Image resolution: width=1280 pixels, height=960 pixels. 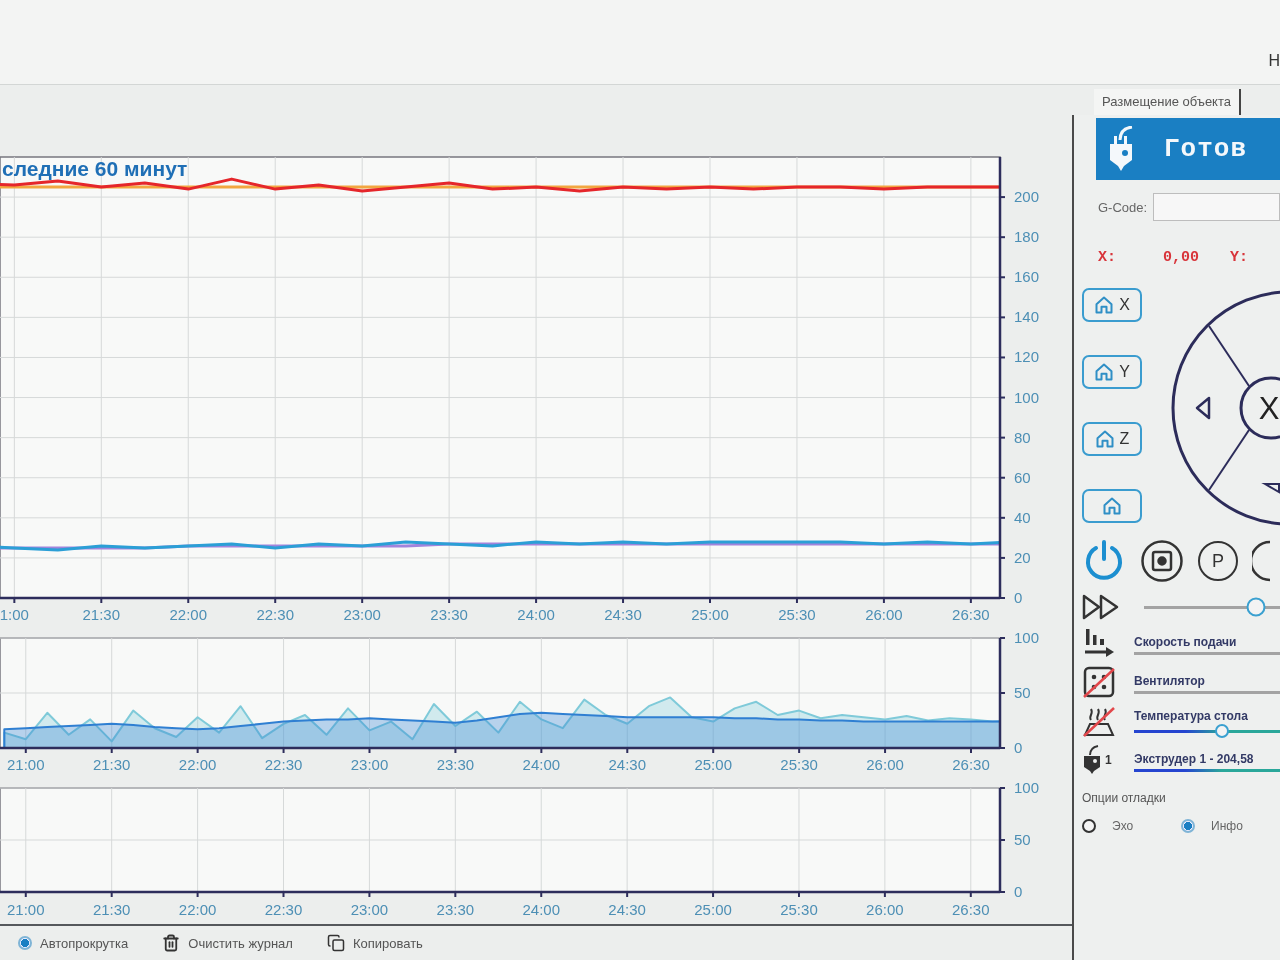 I want to click on jog-center-label: X, so click(x=1269, y=408).